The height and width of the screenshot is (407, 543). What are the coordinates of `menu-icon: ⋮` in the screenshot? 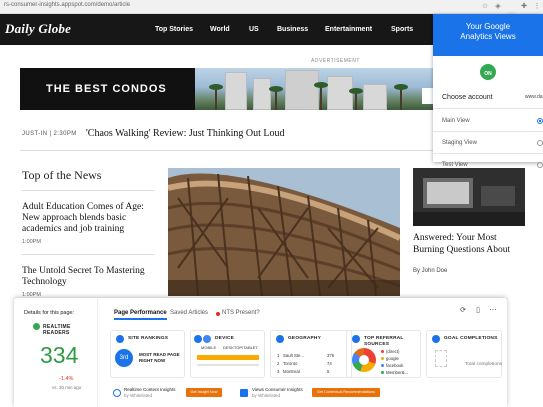 It's located at (537, 7).